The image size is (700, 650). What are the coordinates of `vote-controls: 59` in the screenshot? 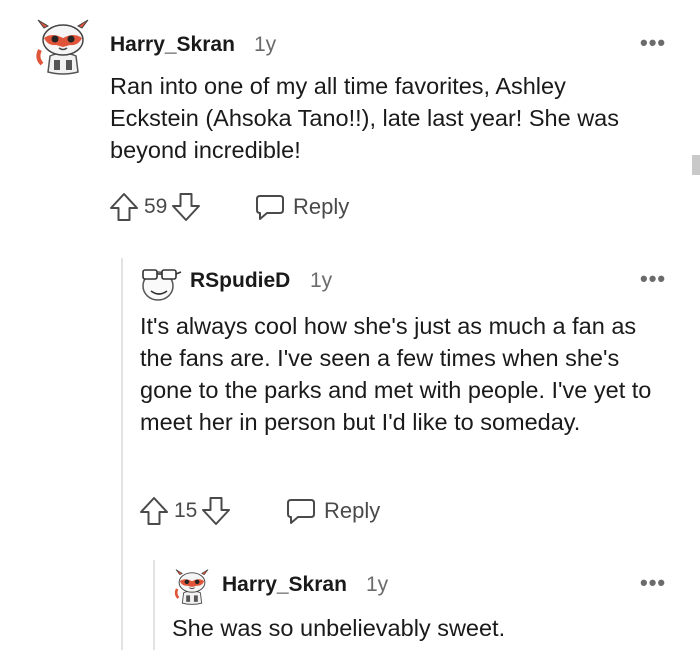 It's located at (155, 207).